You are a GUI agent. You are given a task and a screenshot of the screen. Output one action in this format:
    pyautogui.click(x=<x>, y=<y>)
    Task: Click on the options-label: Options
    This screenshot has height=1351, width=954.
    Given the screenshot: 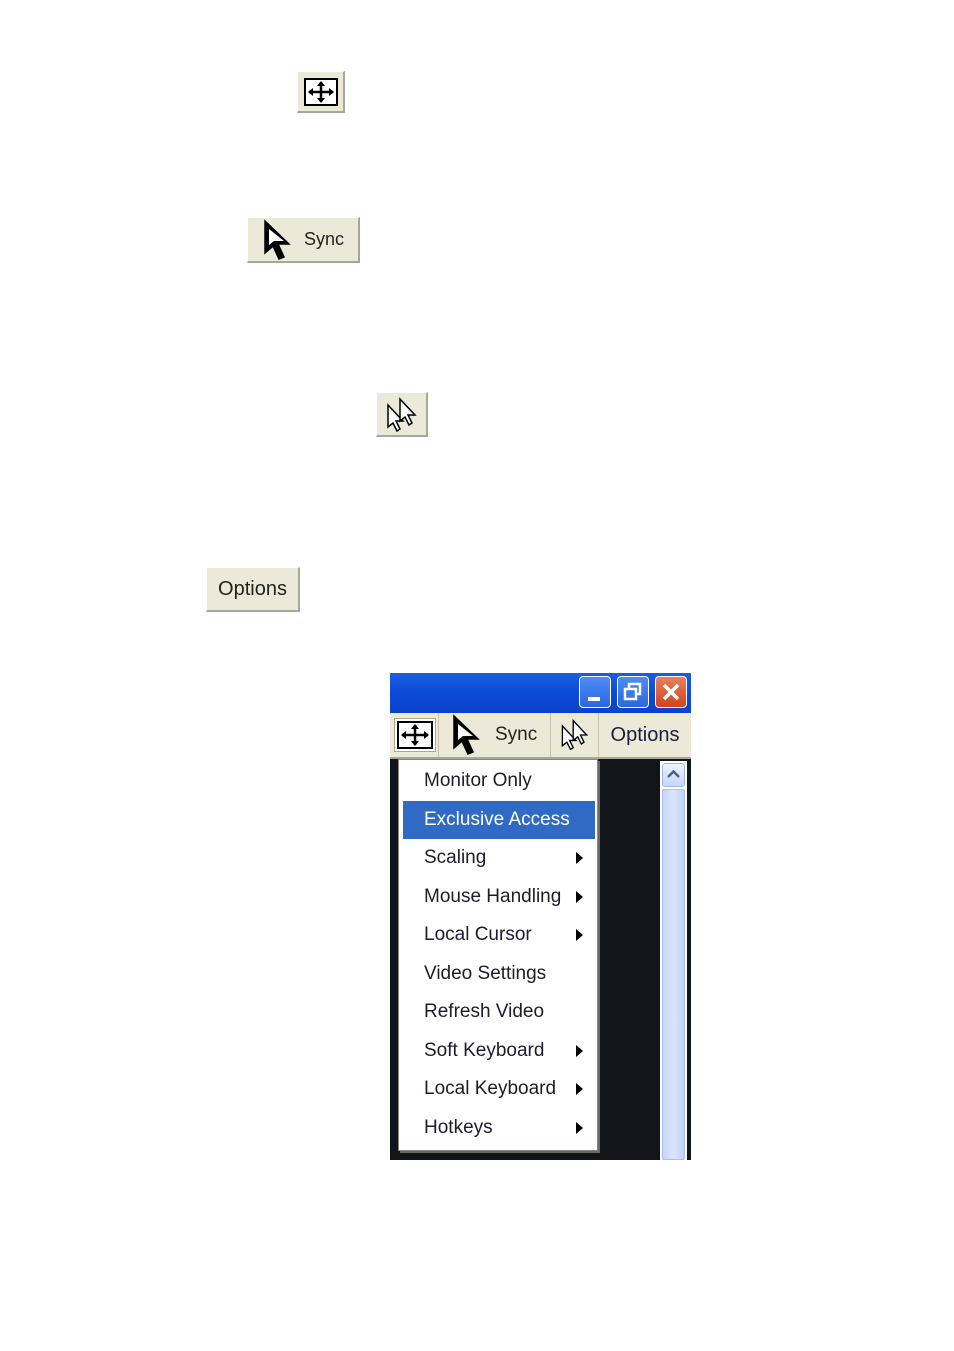 What is the action you would take?
    pyautogui.click(x=645, y=734)
    